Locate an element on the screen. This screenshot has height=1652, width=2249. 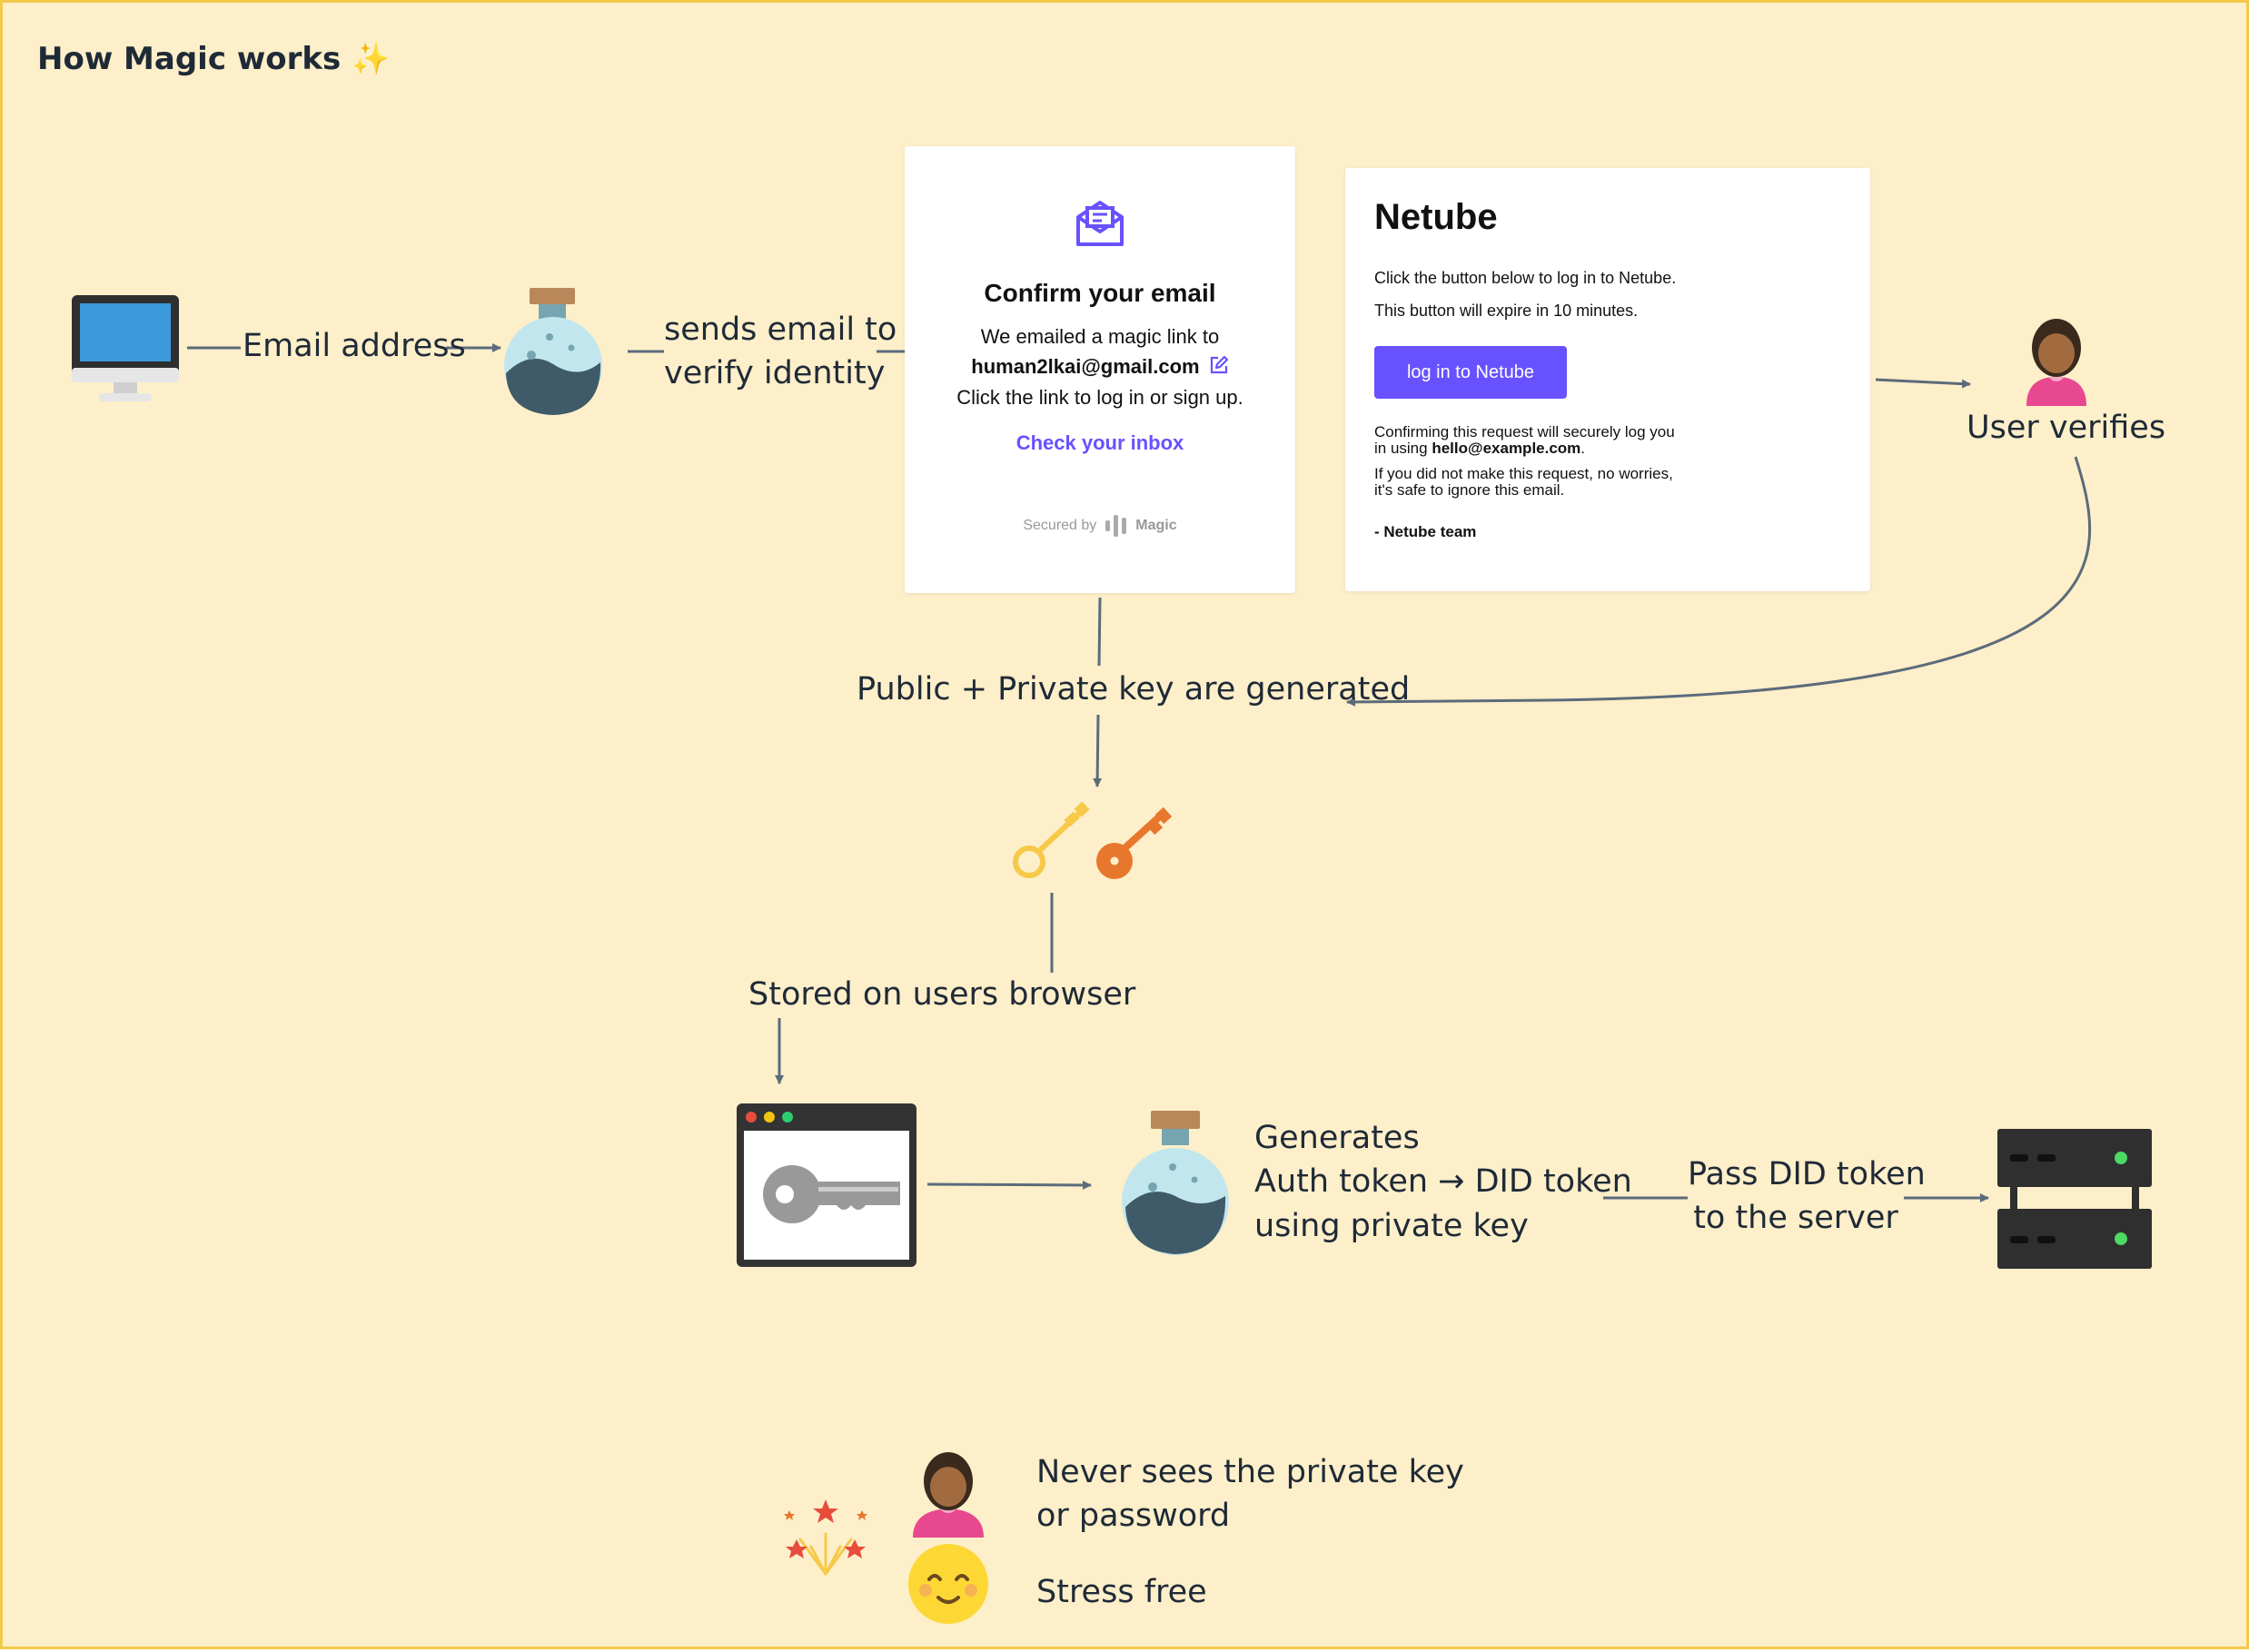
public-key-icon is located at coordinates (1051, 839).